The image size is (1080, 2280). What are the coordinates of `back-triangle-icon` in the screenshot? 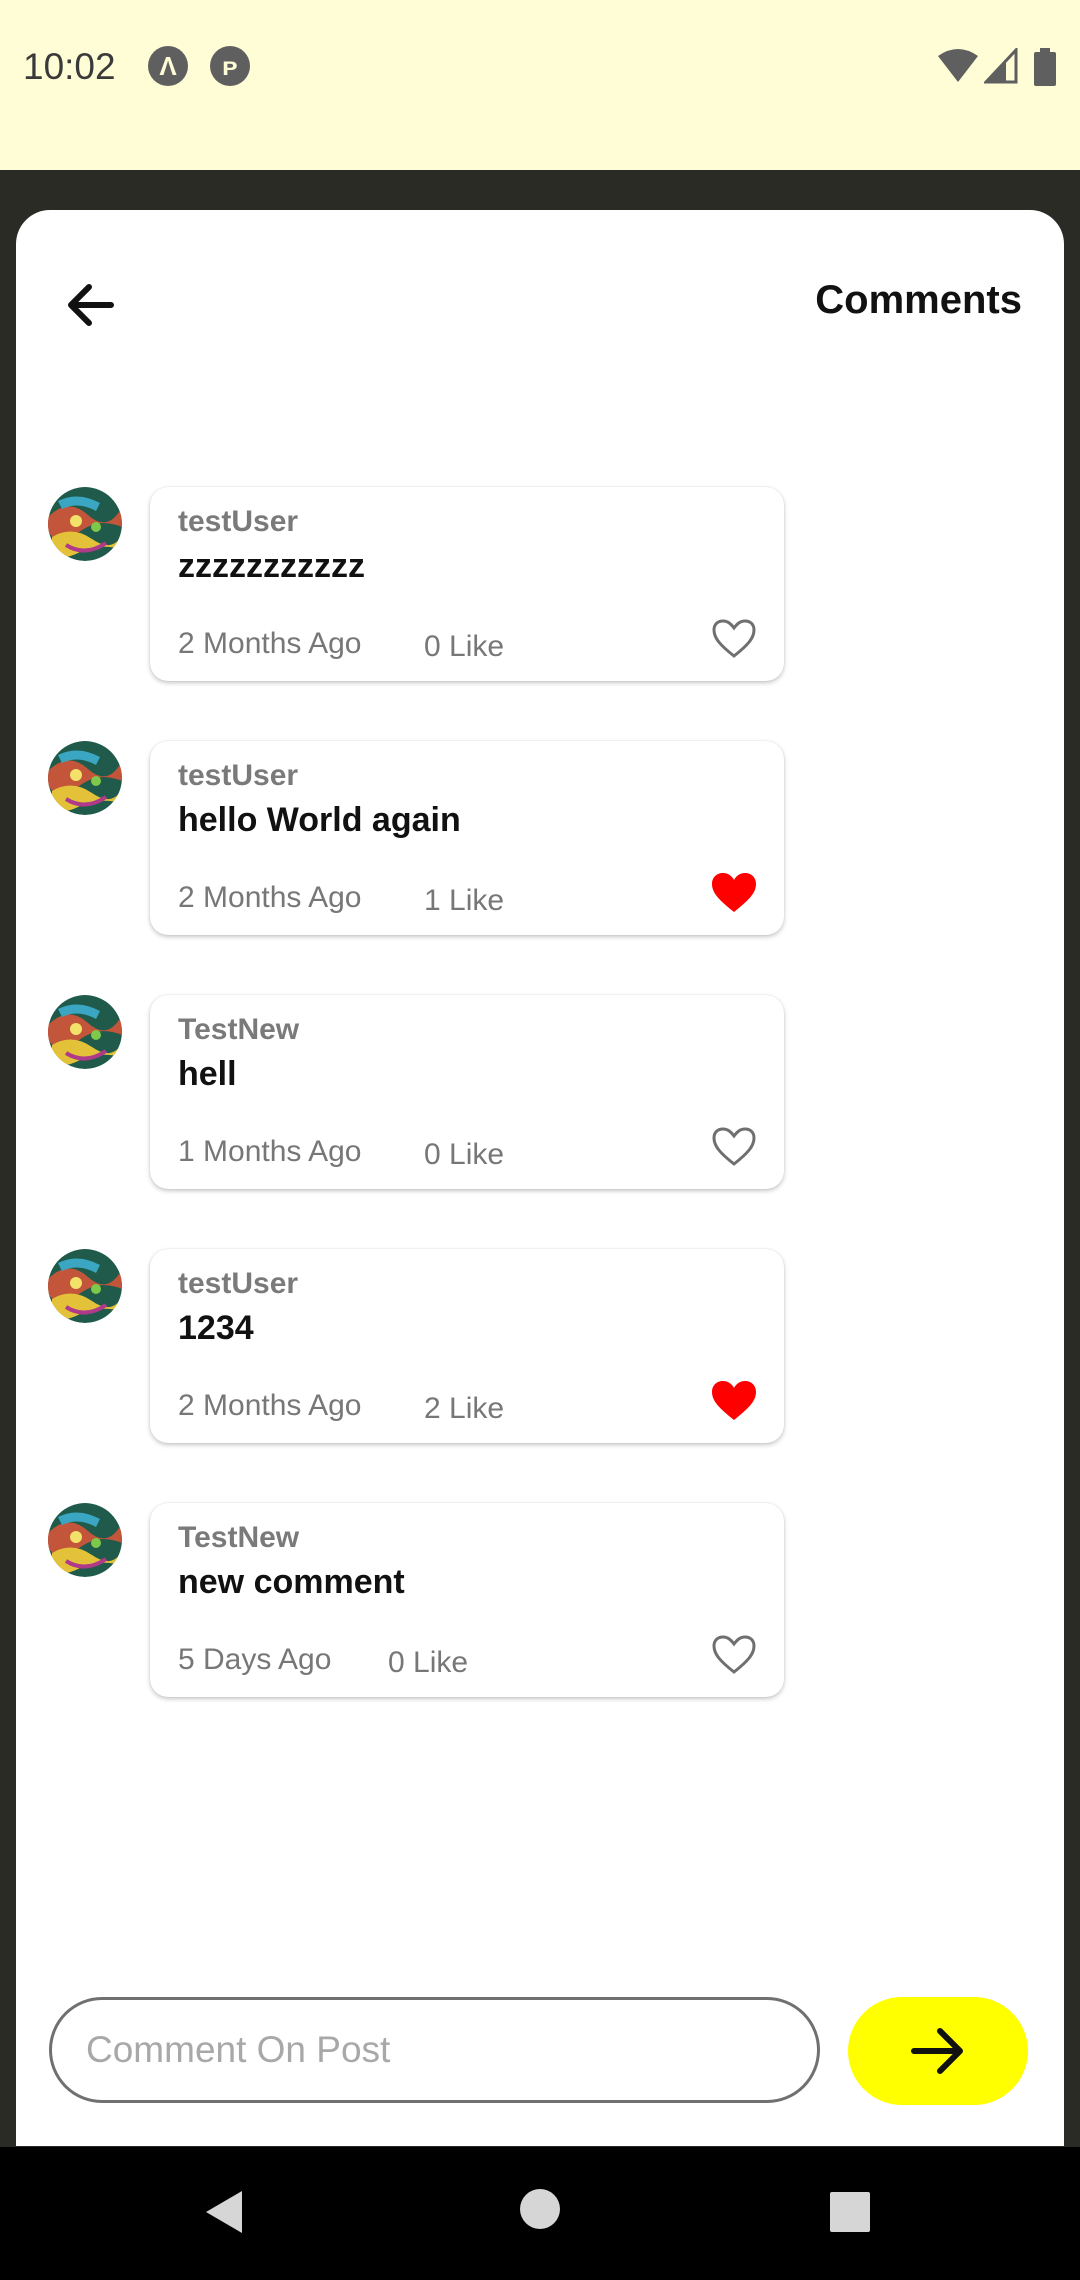 It's located at (224, 2212).